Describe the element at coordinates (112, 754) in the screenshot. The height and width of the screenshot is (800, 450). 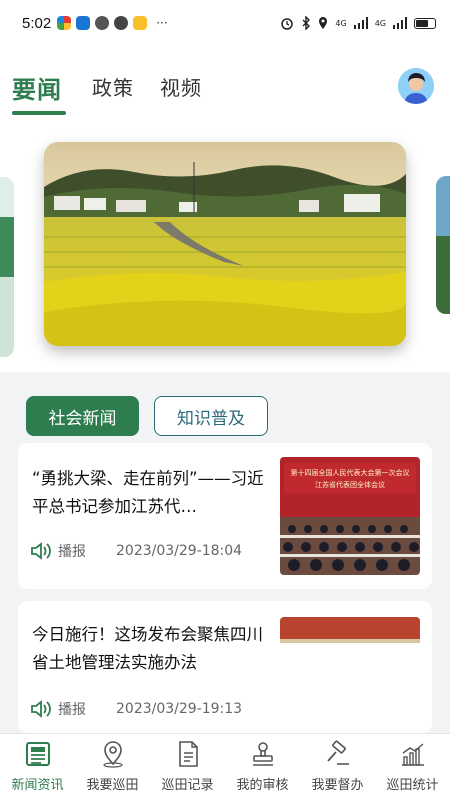
I see `location-pin-icon` at that location.